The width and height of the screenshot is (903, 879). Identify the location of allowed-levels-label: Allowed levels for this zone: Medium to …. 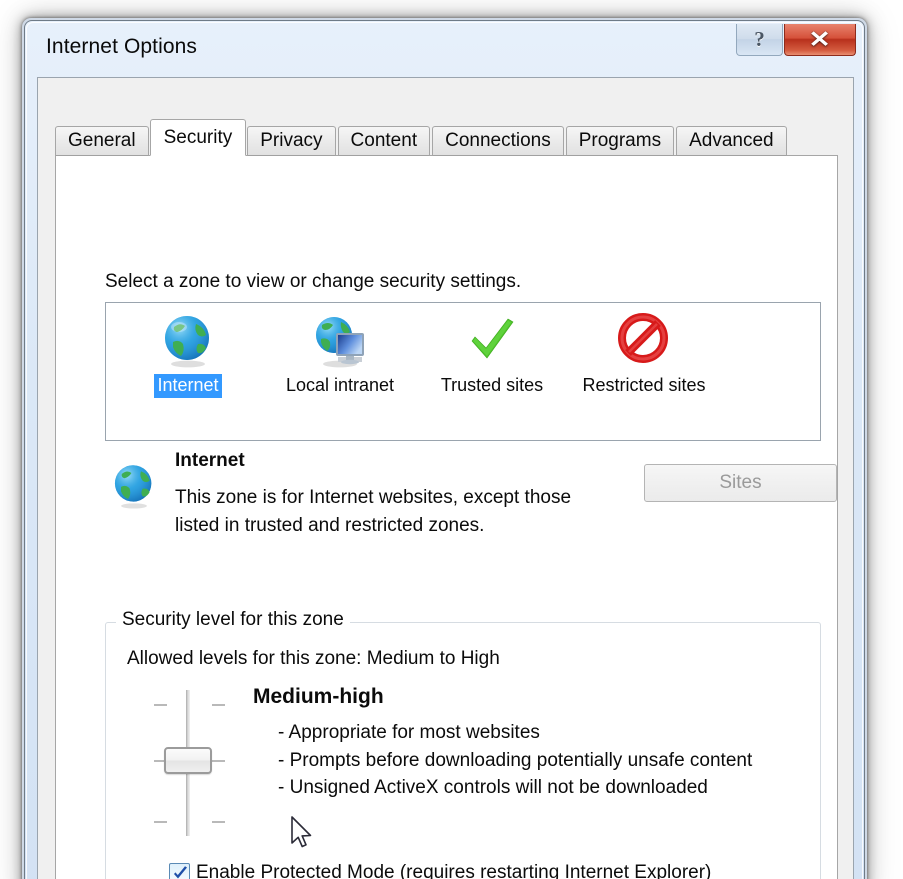
(313, 658).